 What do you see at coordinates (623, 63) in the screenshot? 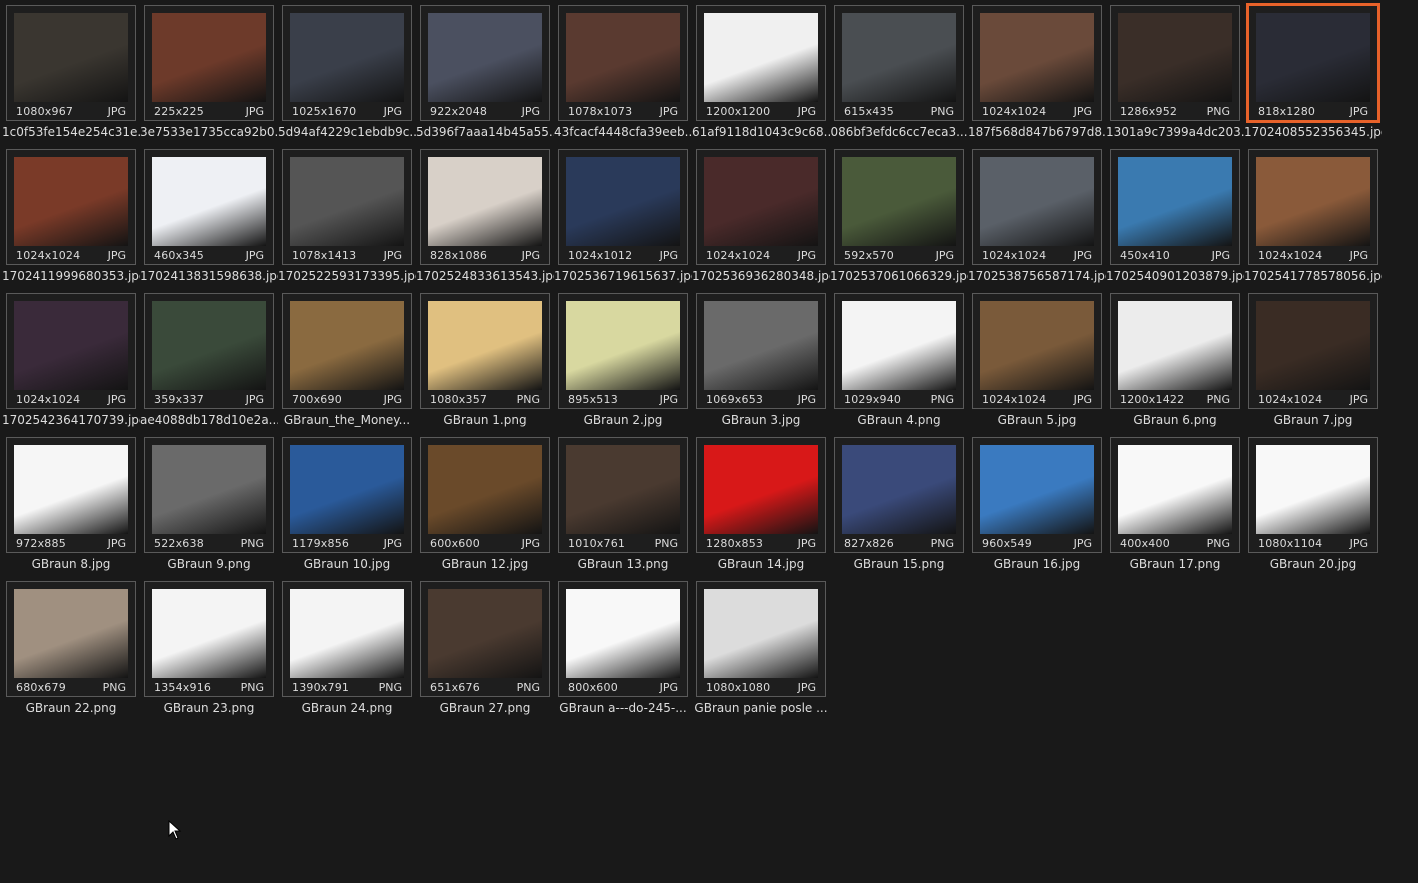
I see `thumbnail-frame: 1078x1073 JPG` at bounding box center [623, 63].